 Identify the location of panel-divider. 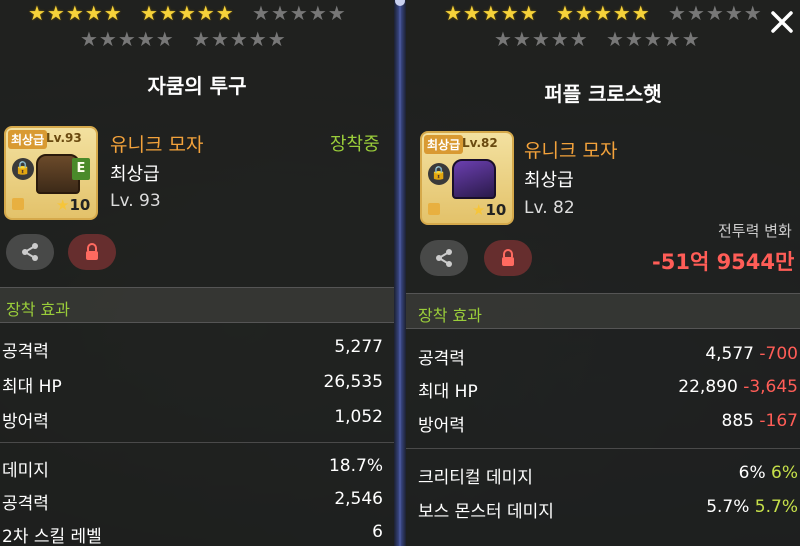
(400, 273).